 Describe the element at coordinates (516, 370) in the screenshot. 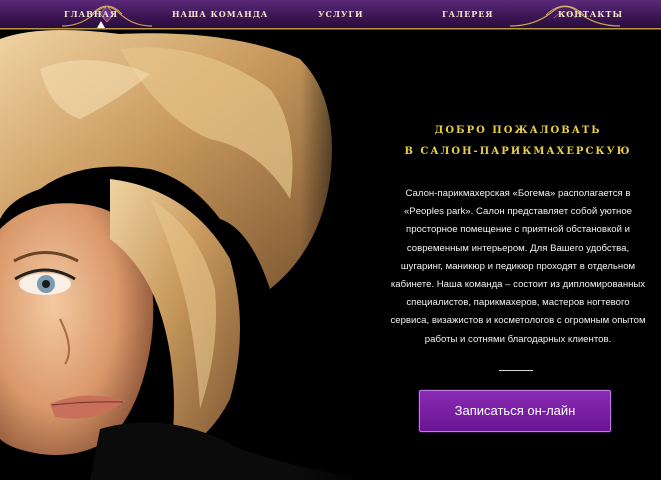

I see `divider-line` at that location.